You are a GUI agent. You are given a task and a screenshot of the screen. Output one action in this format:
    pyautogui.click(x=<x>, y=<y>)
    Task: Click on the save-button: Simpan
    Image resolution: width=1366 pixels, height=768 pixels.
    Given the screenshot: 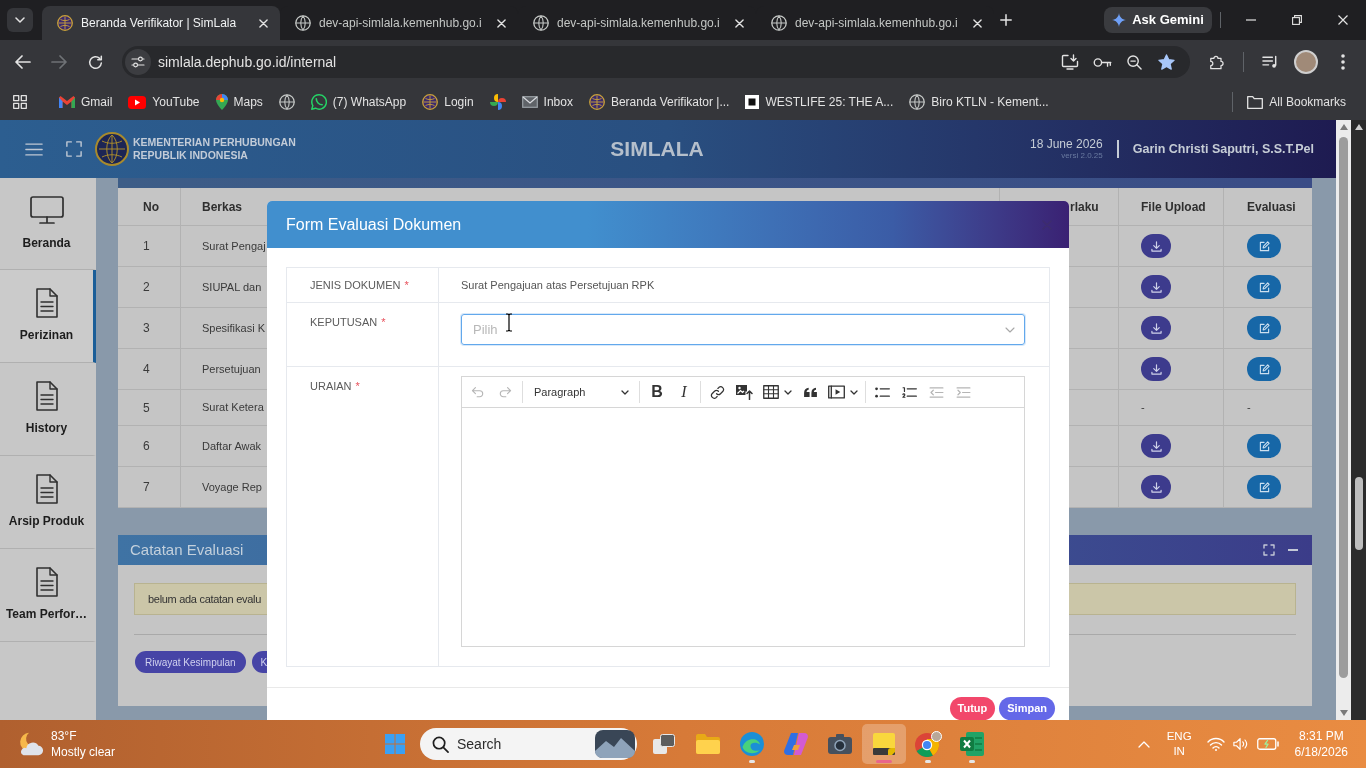 What is the action you would take?
    pyautogui.click(x=1027, y=708)
    